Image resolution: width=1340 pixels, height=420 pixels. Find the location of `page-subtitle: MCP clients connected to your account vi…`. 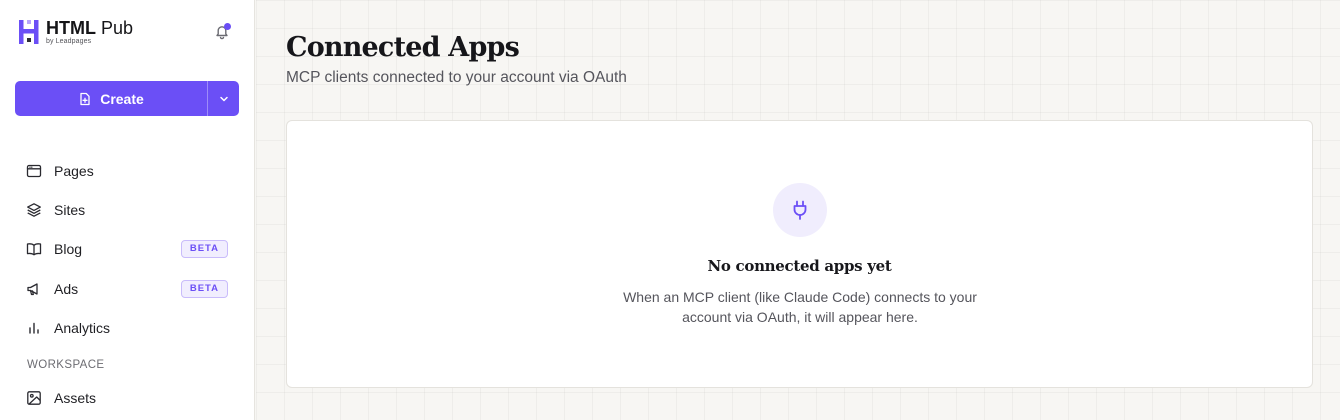

page-subtitle: MCP clients connected to your account vi… is located at coordinates (456, 77).